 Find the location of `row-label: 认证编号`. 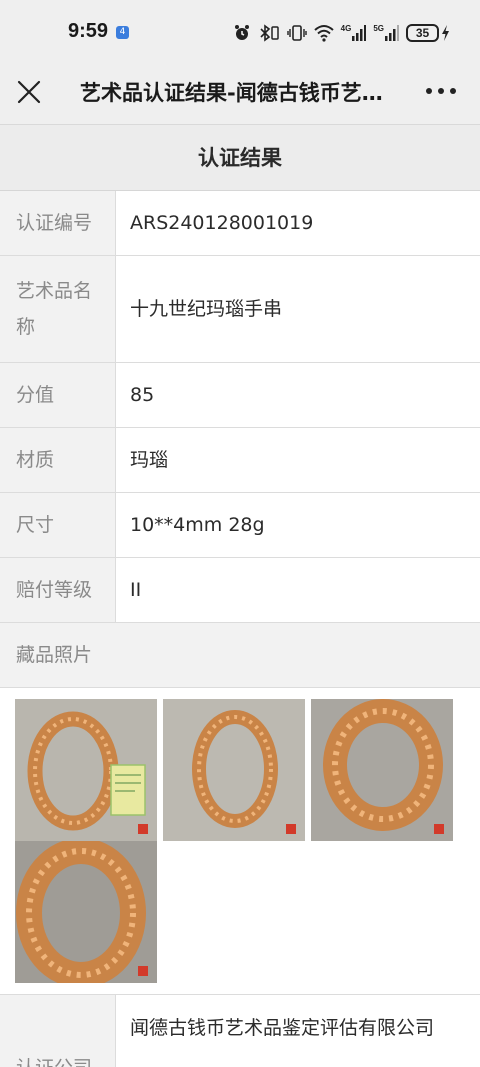

row-label: 认证编号 is located at coordinates (58, 223).